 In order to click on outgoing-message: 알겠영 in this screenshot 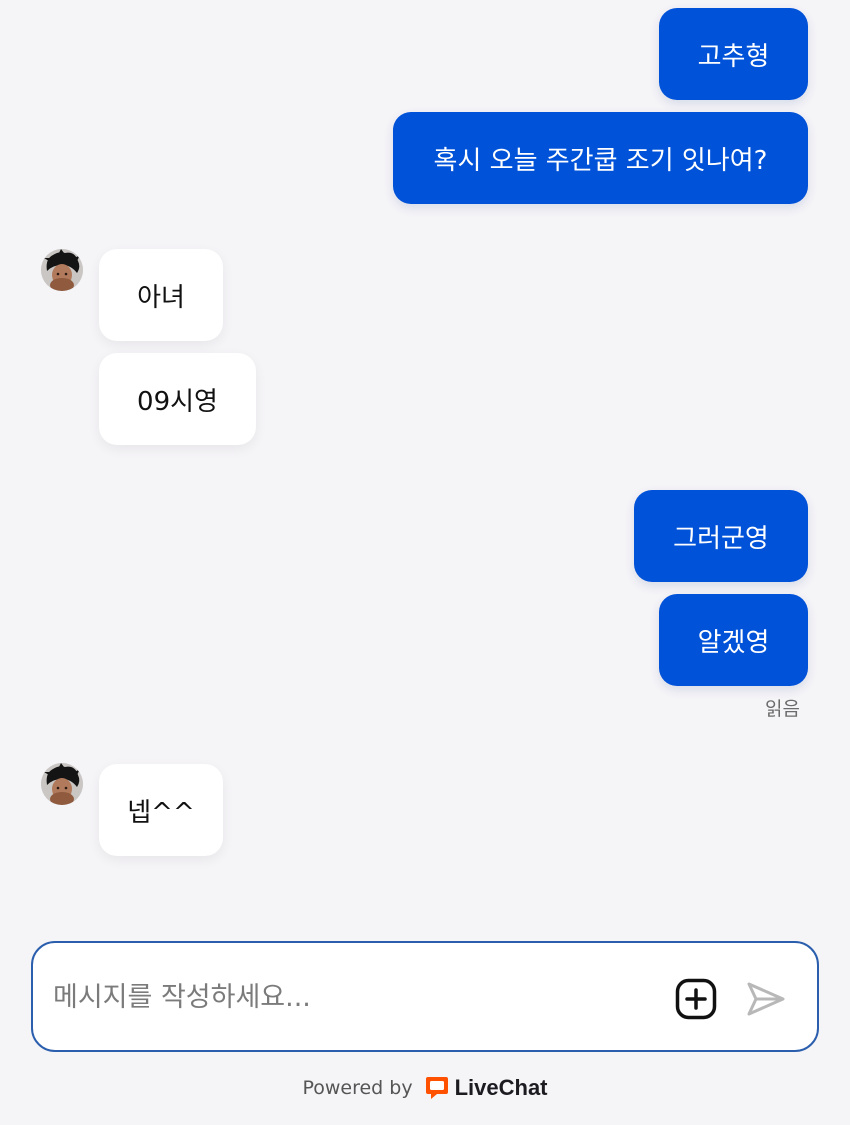, I will do `click(733, 640)`.